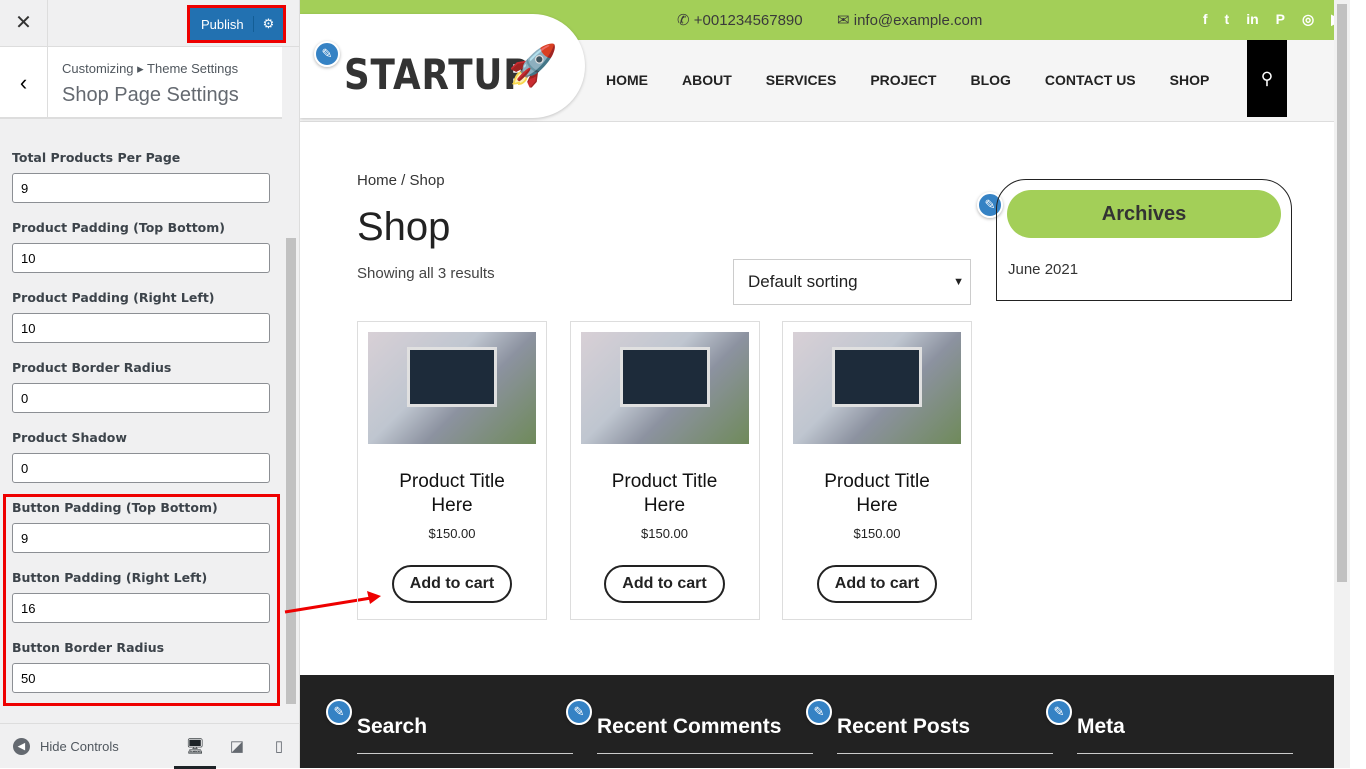 Image resolution: width=1366 pixels, height=769 pixels. What do you see at coordinates (1043, 269) in the screenshot?
I see `archive-link: June 2021` at bounding box center [1043, 269].